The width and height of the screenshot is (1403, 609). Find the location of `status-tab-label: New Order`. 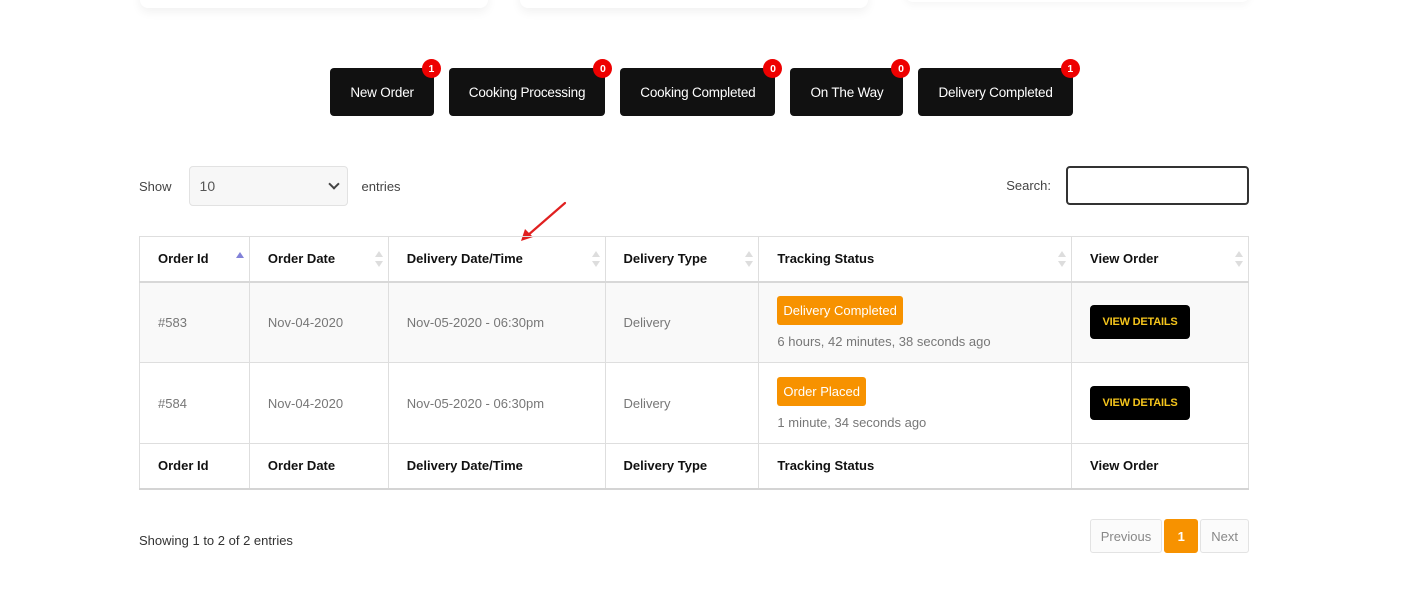

status-tab-label: New Order is located at coordinates (382, 92).